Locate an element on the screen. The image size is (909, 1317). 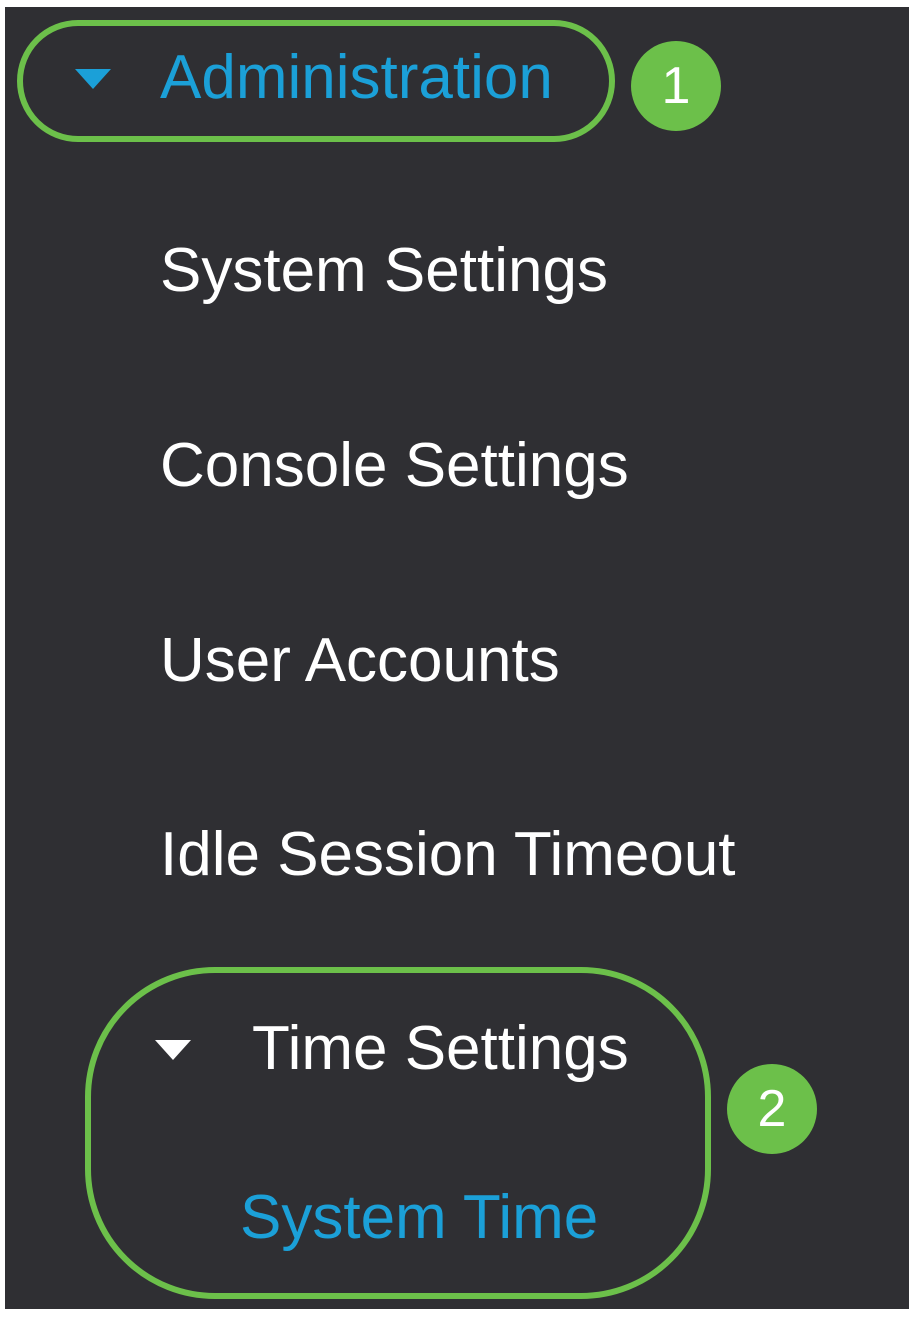
menu-item-system-settings: System Settings is located at coordinates (384, 271).